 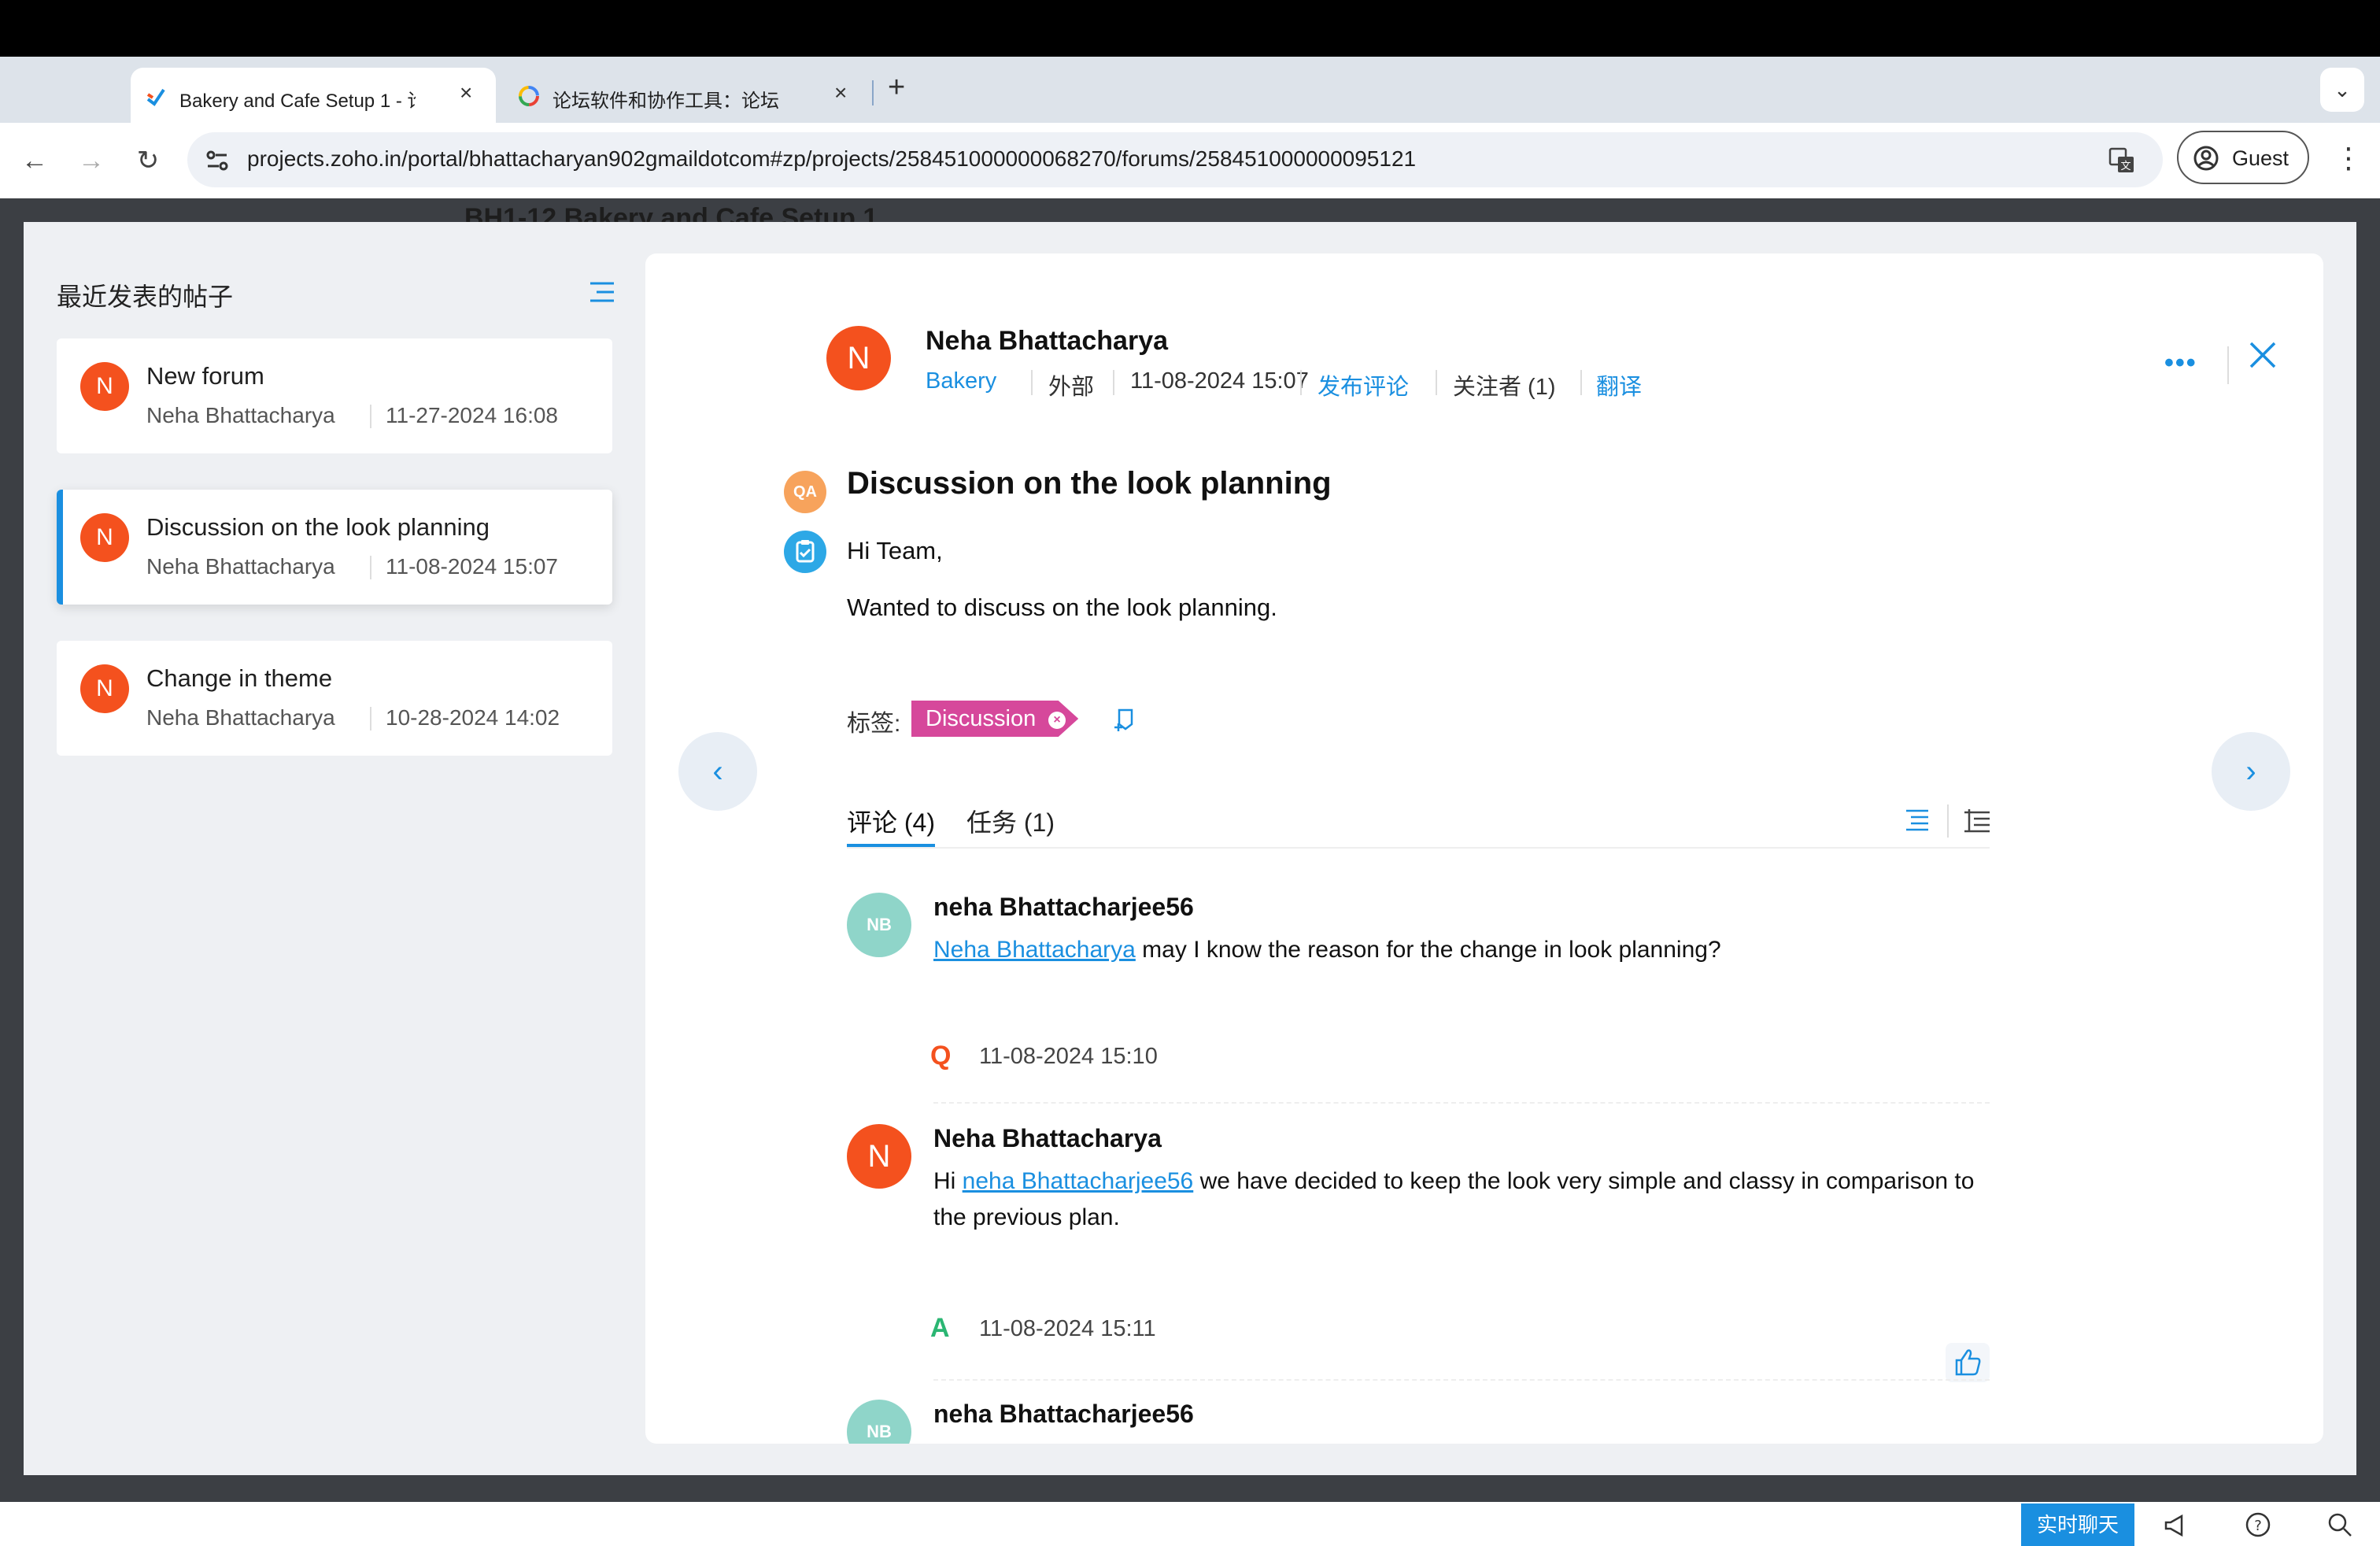 I want to click on tab-divider, so click(x=873, y=93).